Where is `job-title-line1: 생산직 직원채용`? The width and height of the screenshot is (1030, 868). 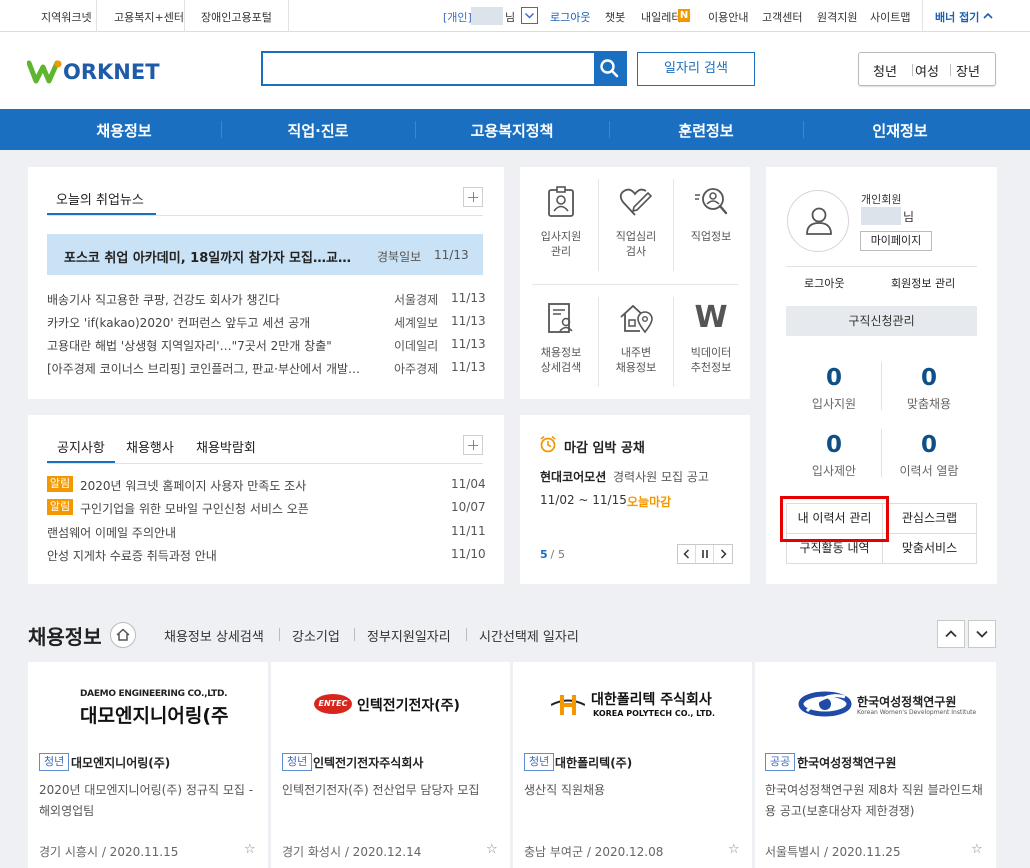 job-title-line1: 생산직 직원채용 is located at coordinates (565, 790).